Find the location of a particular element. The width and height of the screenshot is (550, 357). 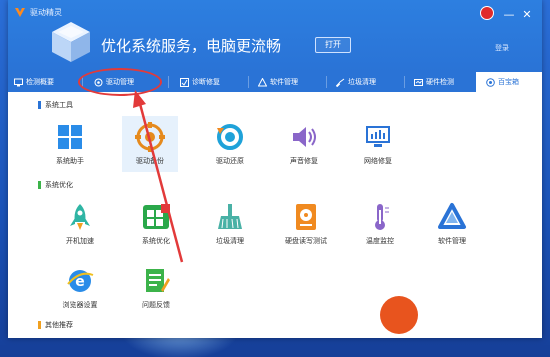

slogan: 优化系统服务，电脑更流畅 is located at coordinates (191, 46).